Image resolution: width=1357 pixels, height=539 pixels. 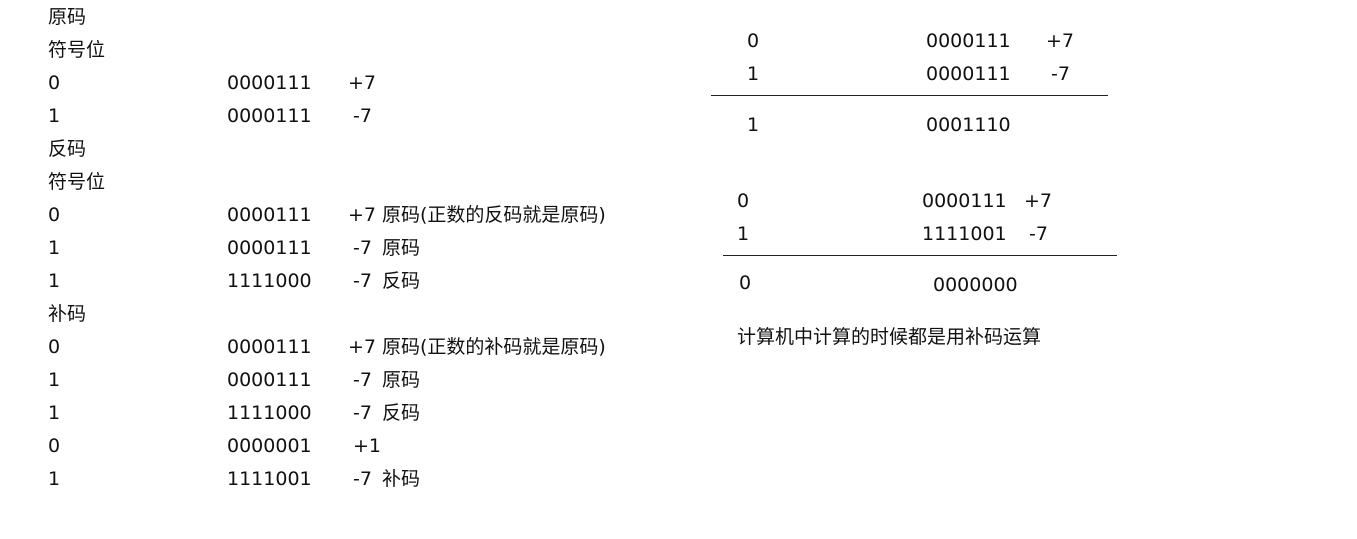 What do you see at coordinates (54, 347) in the screenshot?
I see `buma-row-1-sign: 0` at bounding box center [54, 347].